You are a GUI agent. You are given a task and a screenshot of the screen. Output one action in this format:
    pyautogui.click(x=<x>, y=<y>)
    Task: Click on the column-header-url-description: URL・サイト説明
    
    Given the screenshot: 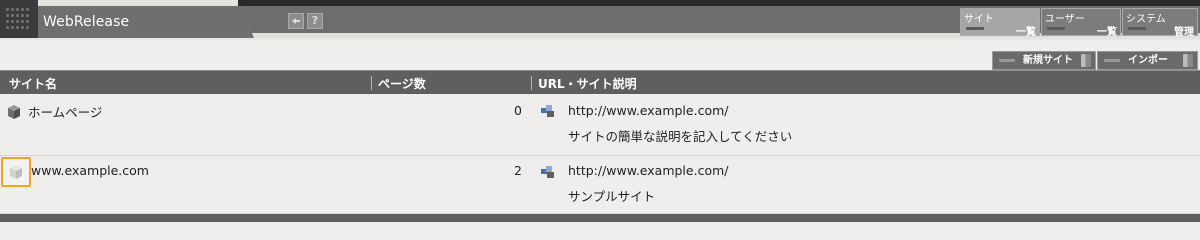 What is the action you would take?
    pyautogui.click(x=587, y=83)
    